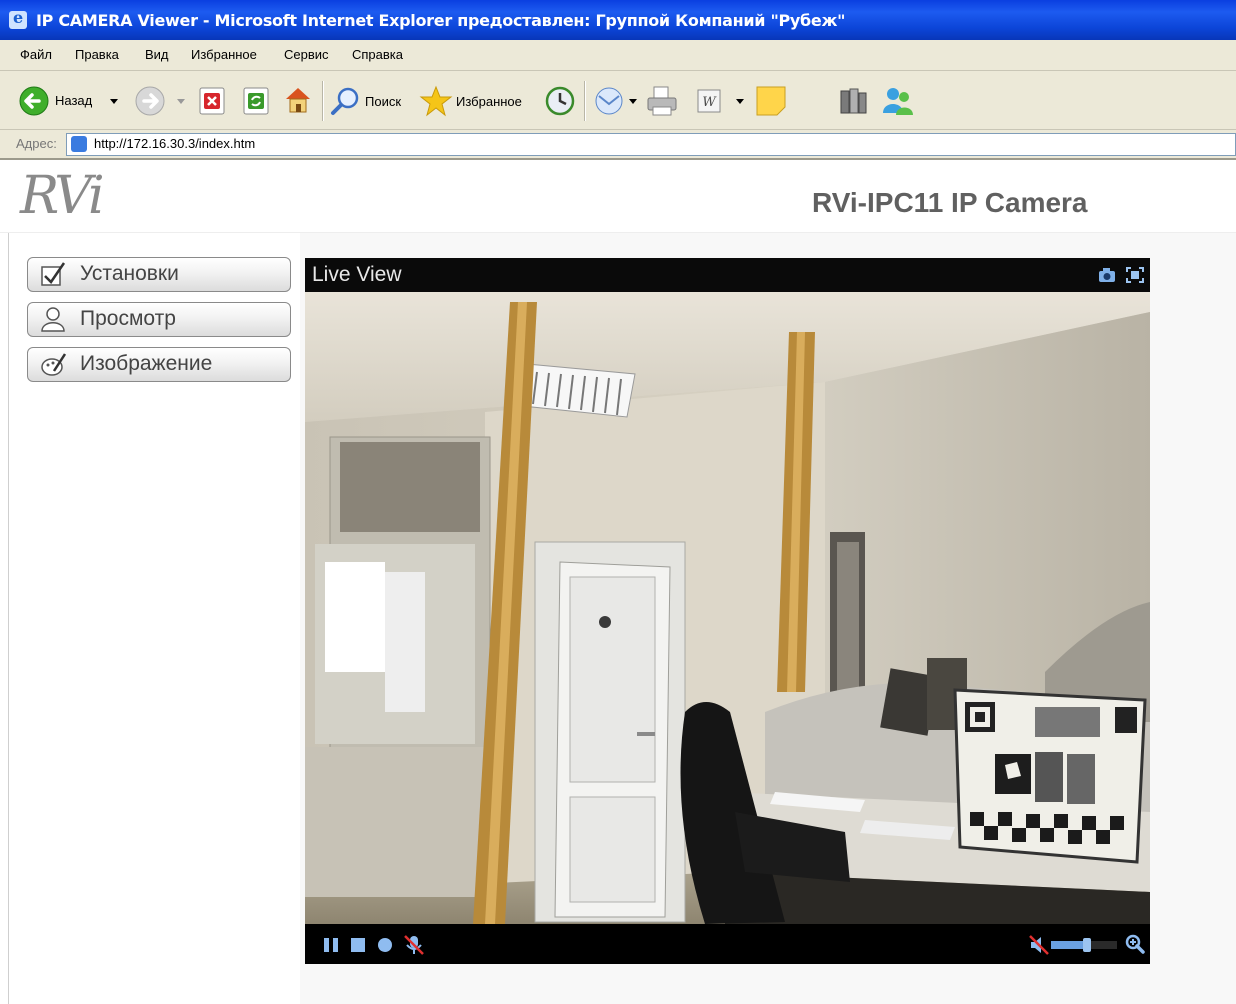 The image size is (1236, 1004). Describe the element at coordinates (1107, 275) in the screenshot. I see `snapshot-camera-icon` at that location.